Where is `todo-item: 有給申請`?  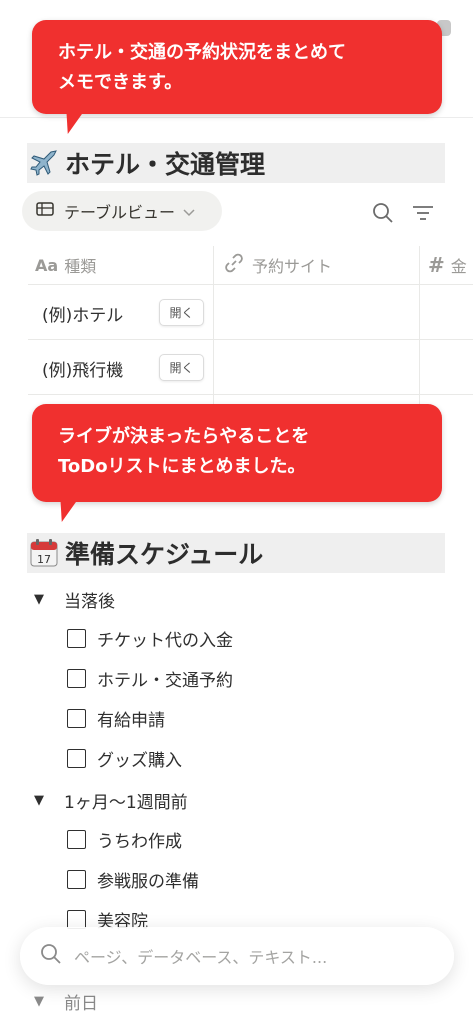 todo-item: 有給申請 is located at coordinates (116, 718).